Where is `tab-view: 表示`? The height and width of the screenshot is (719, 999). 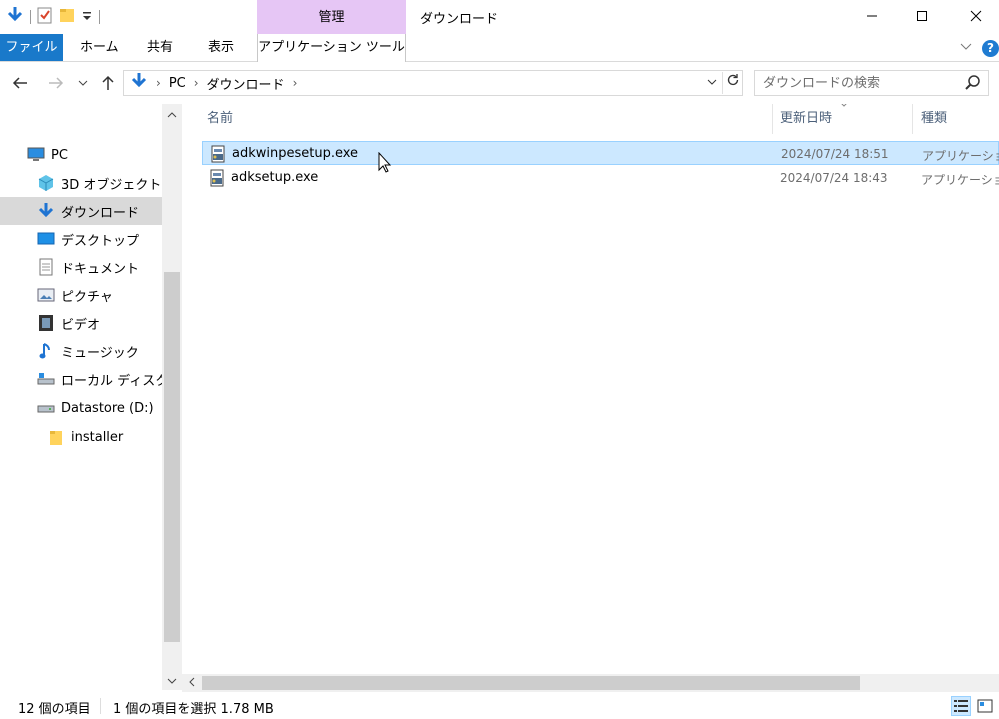
tab-view: 表示 is located at coordinates (221, 47).